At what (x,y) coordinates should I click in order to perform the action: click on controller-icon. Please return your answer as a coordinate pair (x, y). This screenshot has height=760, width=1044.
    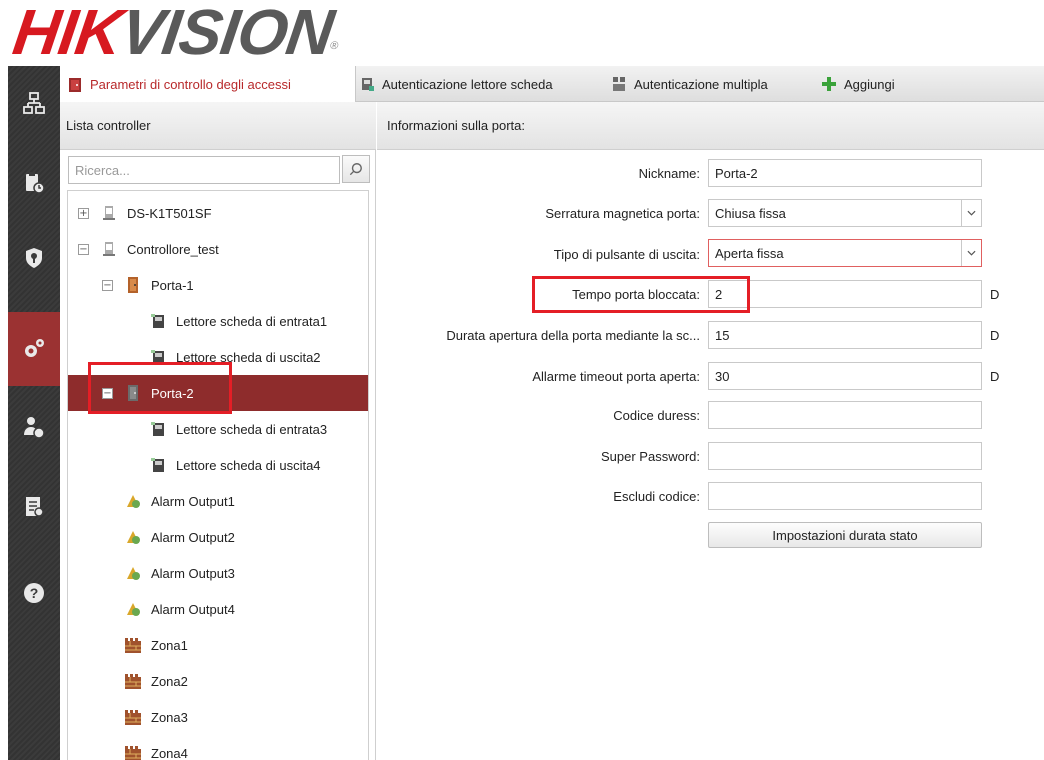
    Looking at the image, I should click on (109, 249).